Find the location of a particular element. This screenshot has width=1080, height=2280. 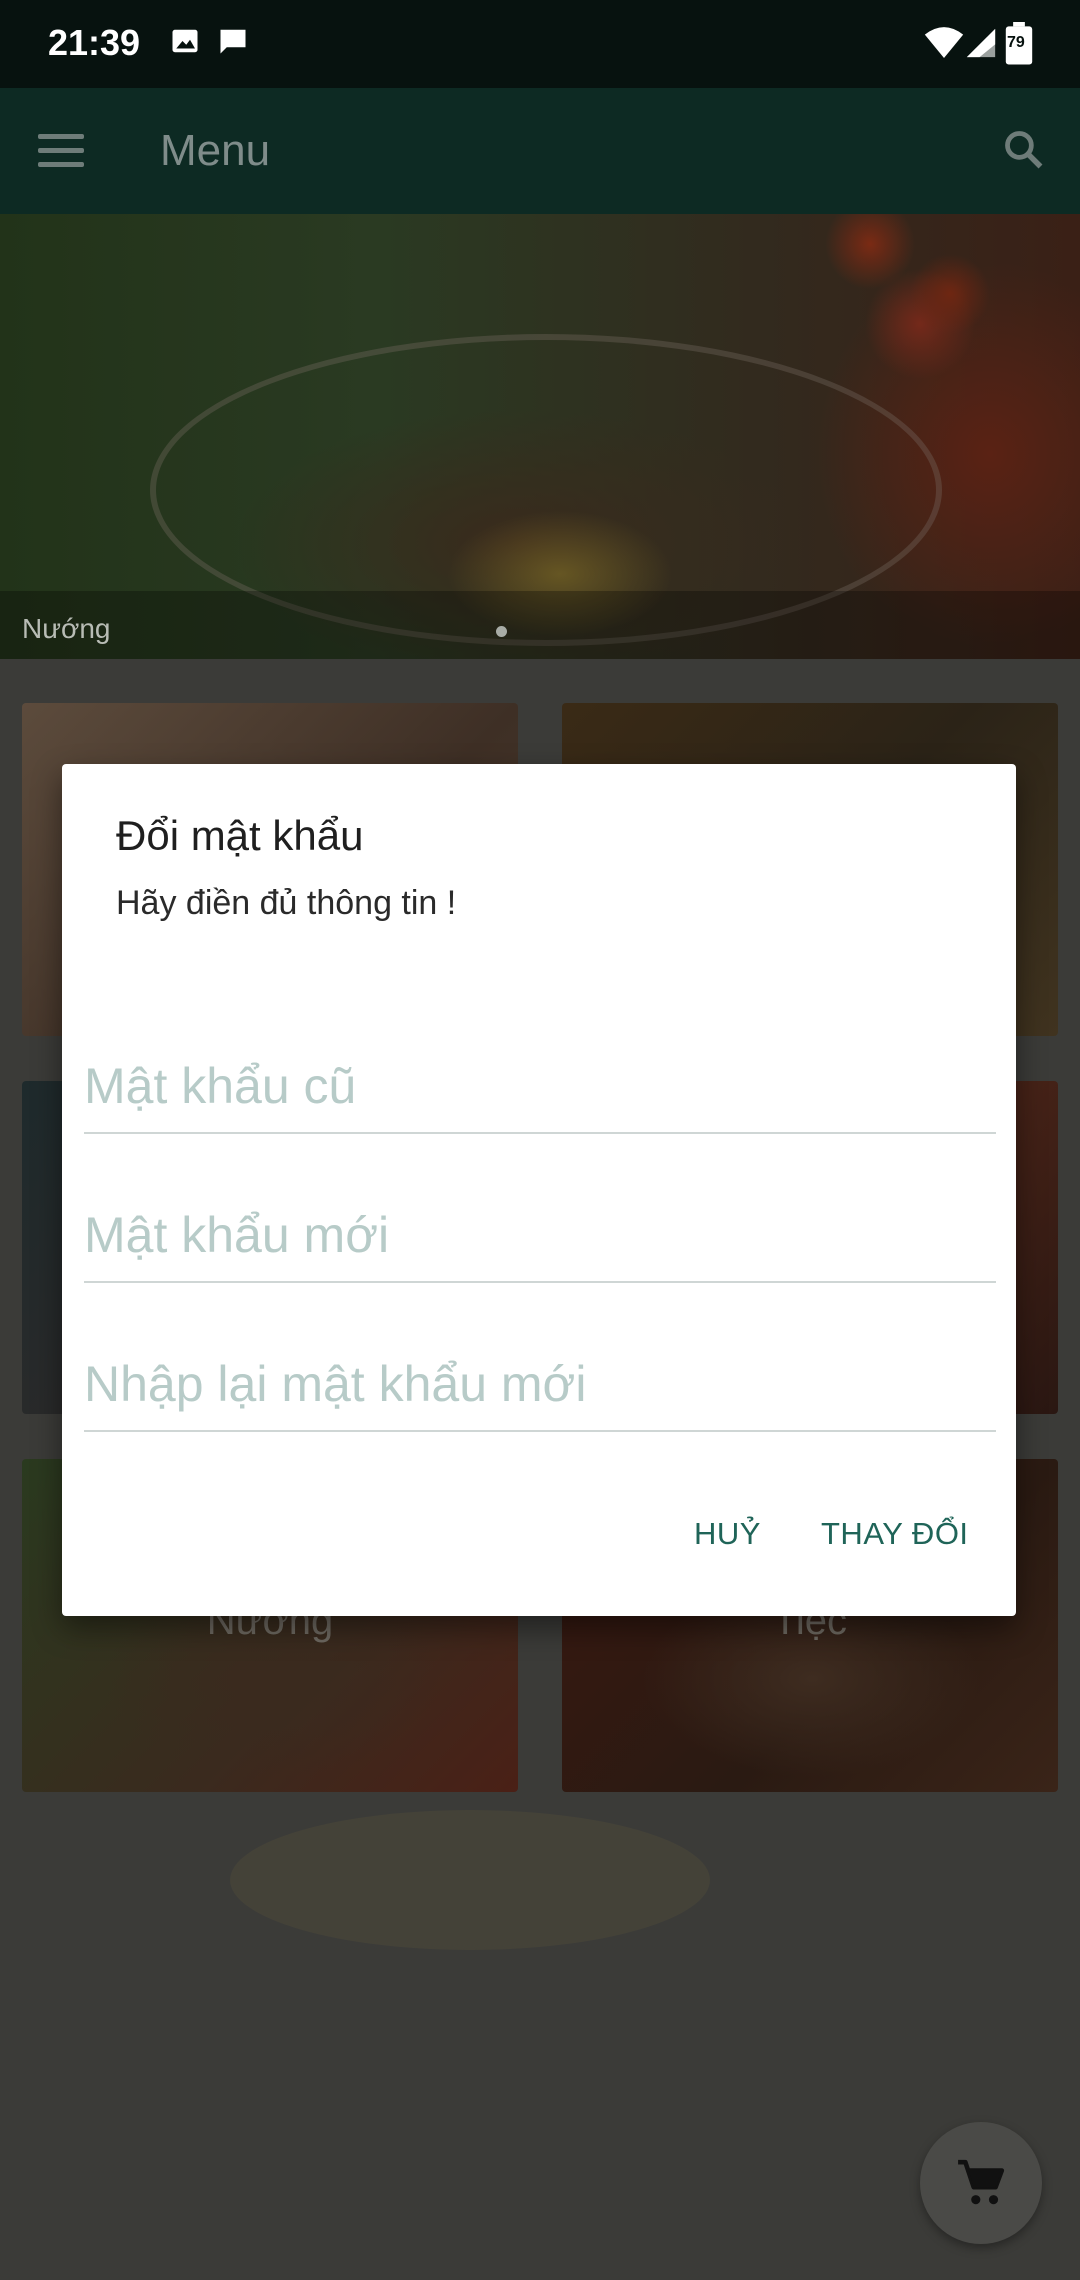

message-notification-icon is located at coordinates (233, 43).